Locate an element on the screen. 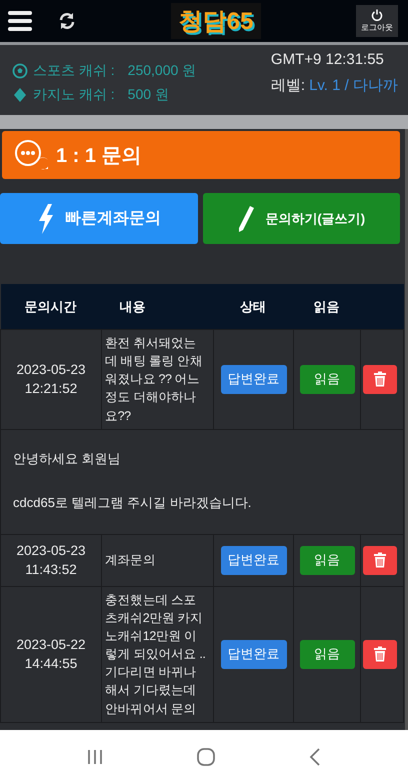 This screenshot has height=784, width=408. lightning-icon is located at coordinates (45, 219).